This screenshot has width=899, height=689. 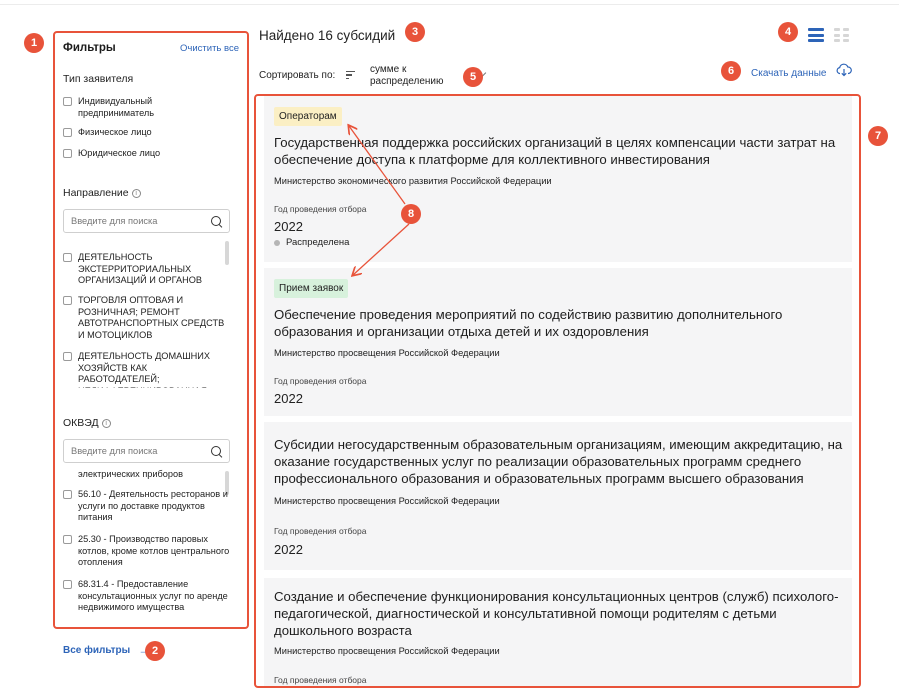 I want to click on download-data-link: Скачать данные, so click(x=788, y=73).